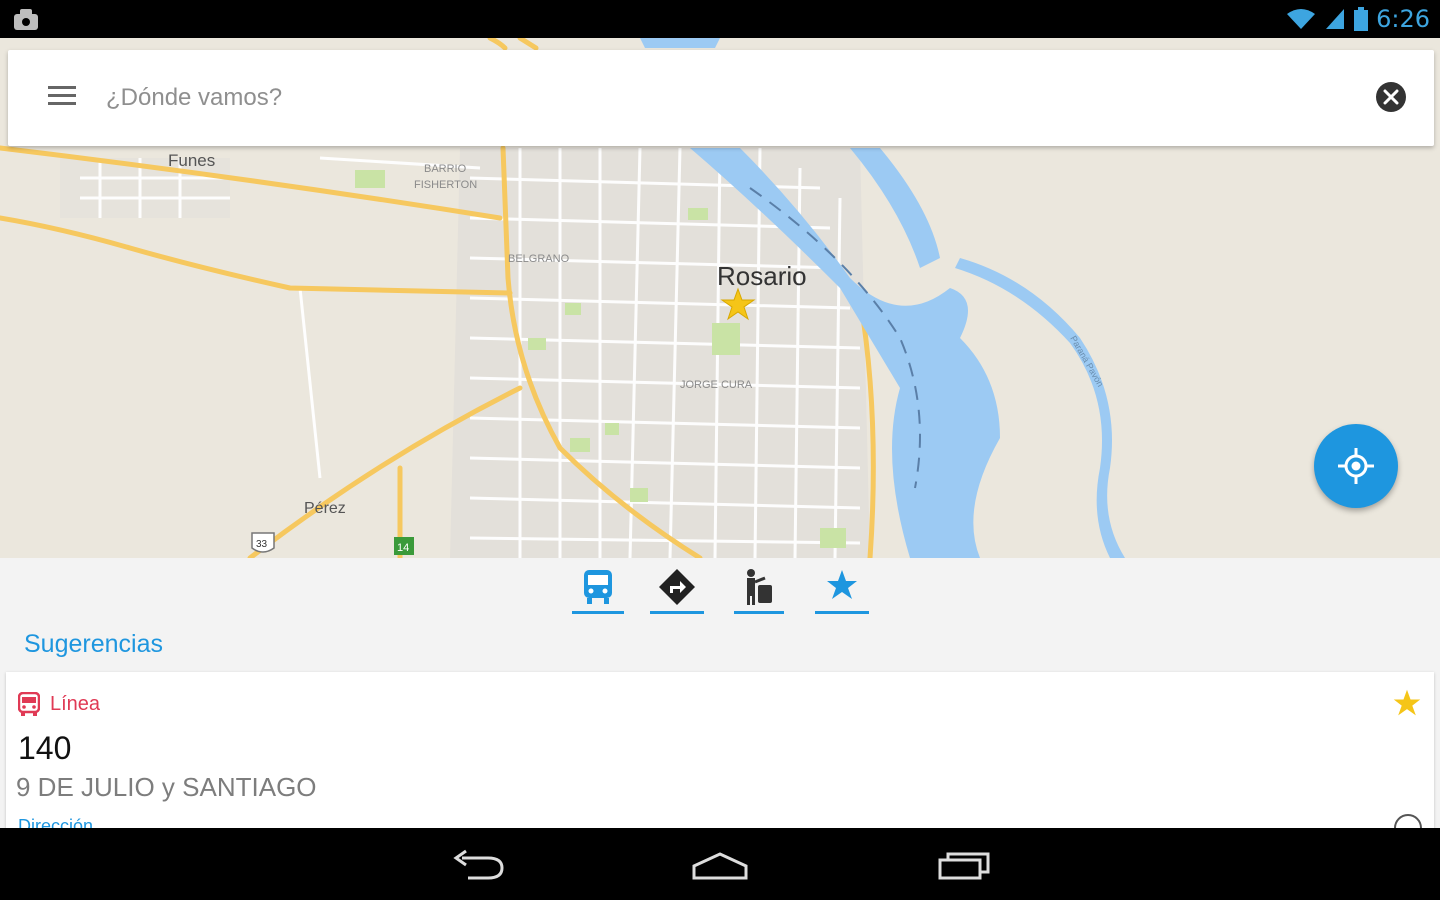 This screenshot has width=1440, height=900. I want to click on recent-apps-icon, so click(964, 866).